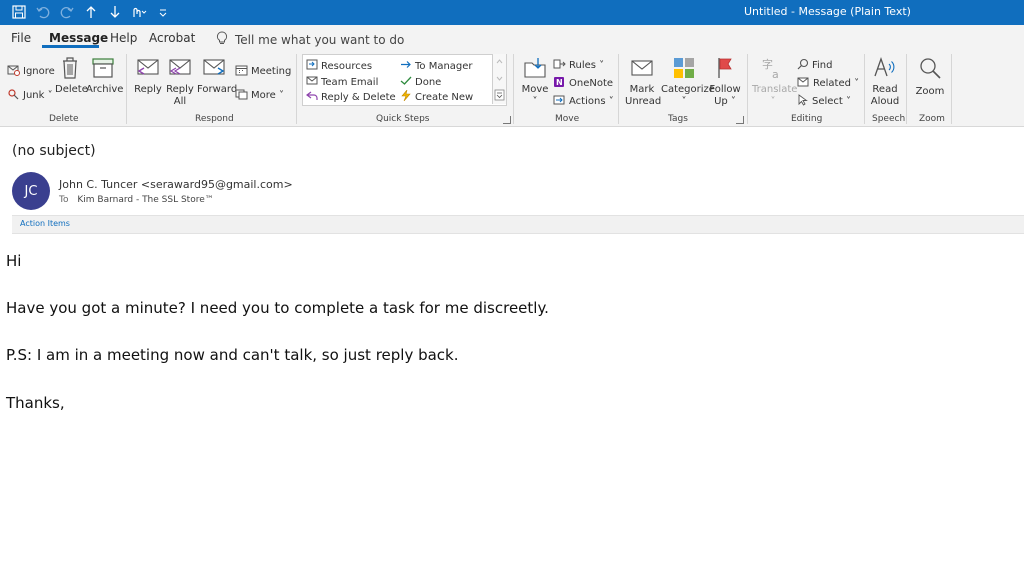 The height and width of the screenshot is (579, 1024). What do you see at coordinates (815, 65) in the screenshot?
I see `find-button: Find` at bounding box center [815, 65].